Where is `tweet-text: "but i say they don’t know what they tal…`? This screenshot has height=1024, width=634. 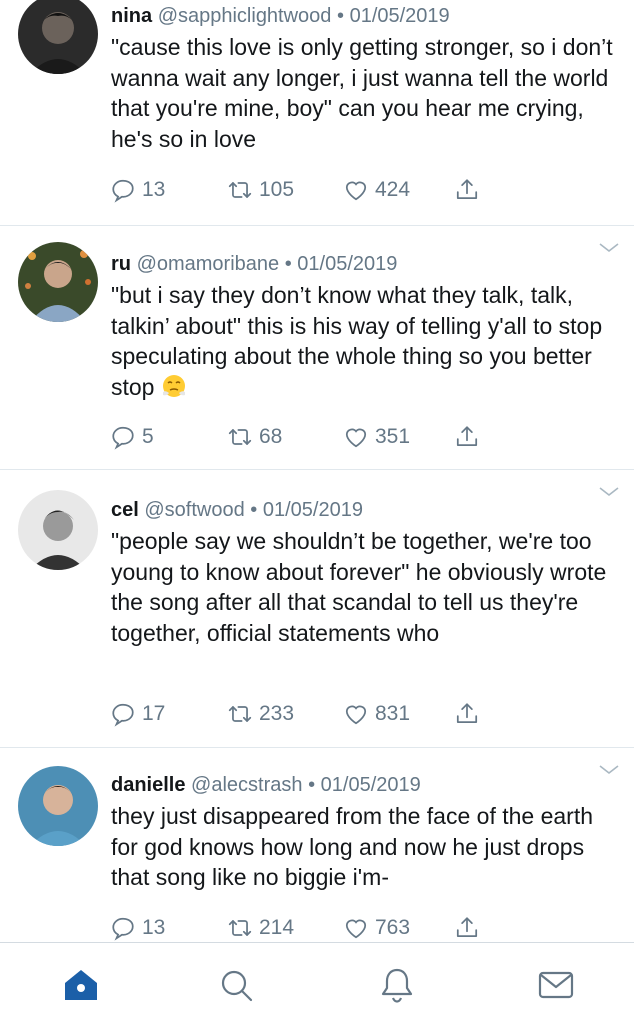
tweet-text: "but i say they don’t know what they tal… is located at coordinates (363, 341).